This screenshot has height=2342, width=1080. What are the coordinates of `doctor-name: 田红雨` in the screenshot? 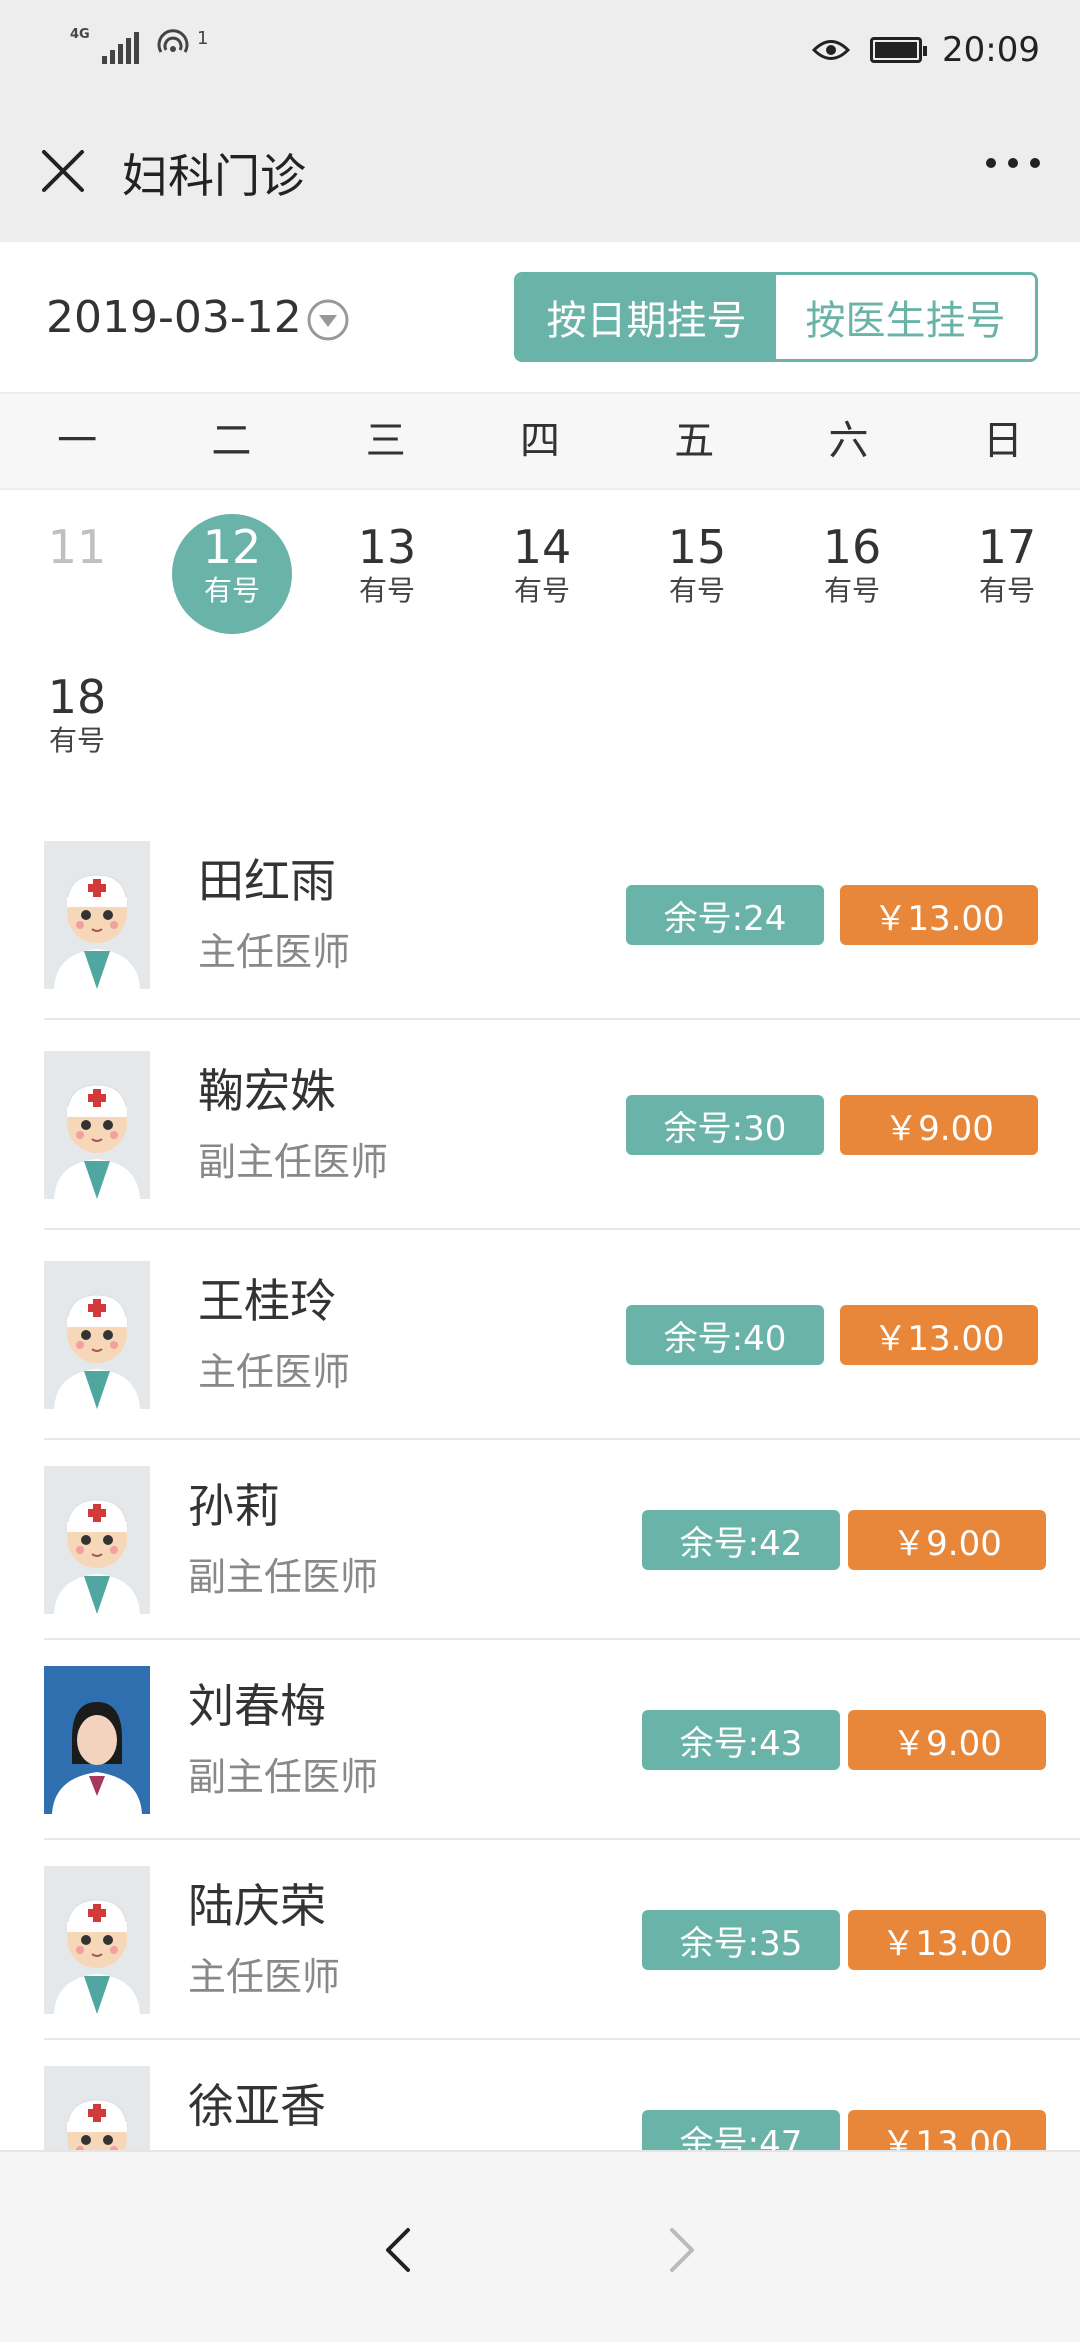 It's located at (267, 881).